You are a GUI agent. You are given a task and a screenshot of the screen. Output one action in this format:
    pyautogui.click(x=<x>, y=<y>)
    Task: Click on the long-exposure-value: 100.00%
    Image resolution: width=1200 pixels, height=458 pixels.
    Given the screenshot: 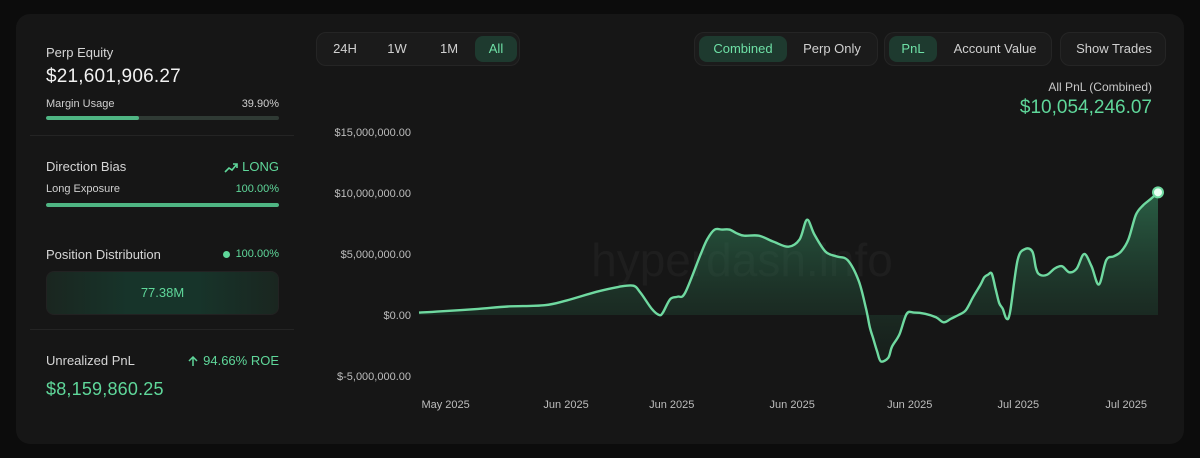 What is the action you would take?
    pyautogui.click(x=257, y=189)
    